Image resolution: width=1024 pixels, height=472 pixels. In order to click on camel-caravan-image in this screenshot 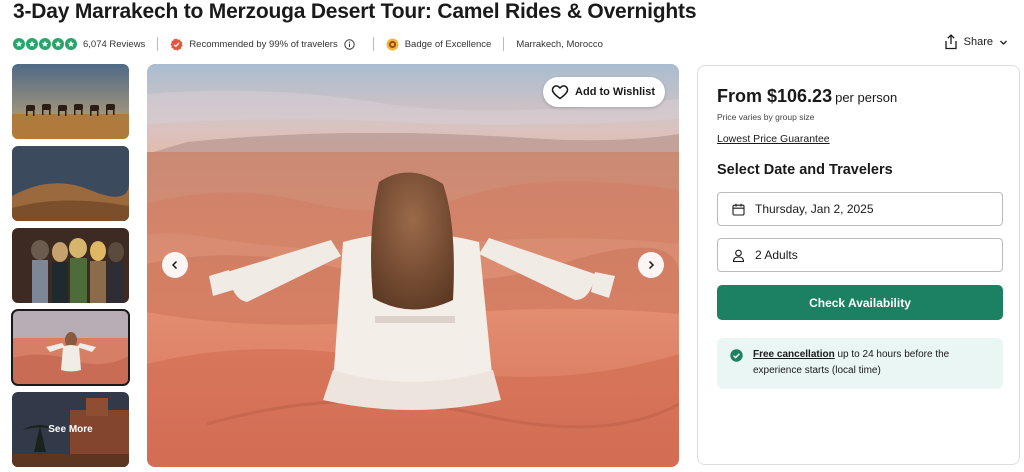, I will do `click(70, 101)`.